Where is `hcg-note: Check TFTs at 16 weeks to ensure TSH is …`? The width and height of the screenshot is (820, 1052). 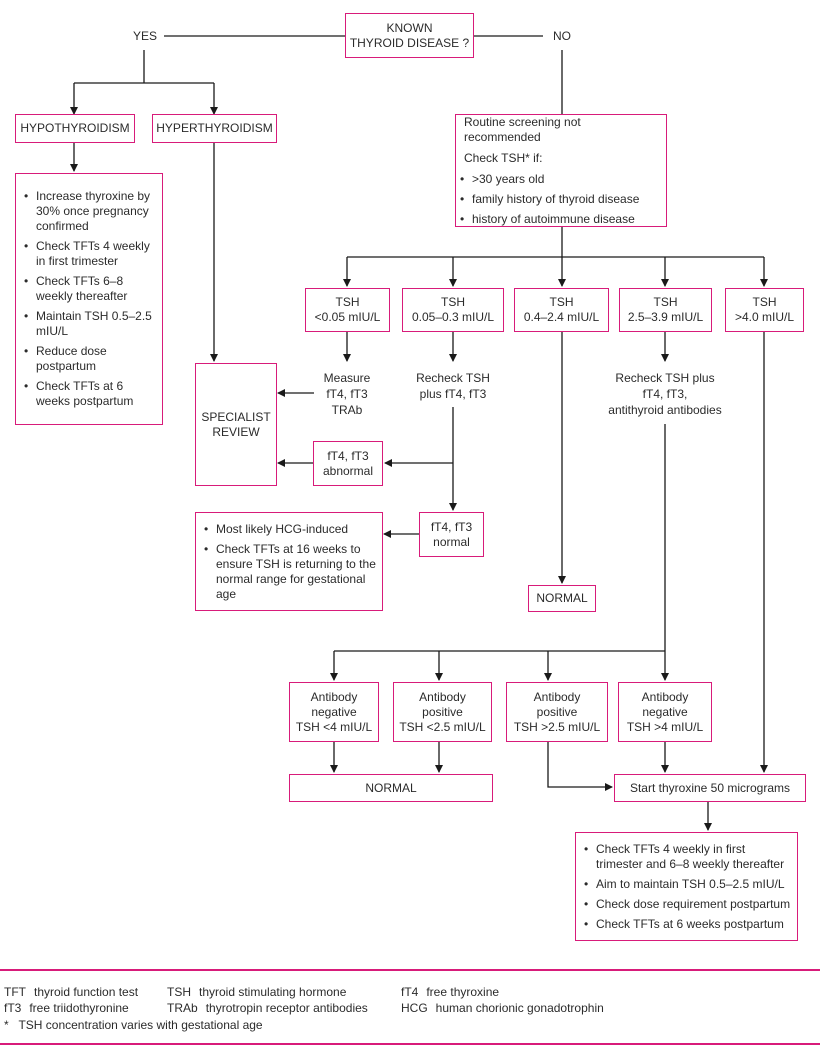
hcg-note: Check TFTs at 16 weeks to ensure TSH is … is located at coordinates (287, 572).